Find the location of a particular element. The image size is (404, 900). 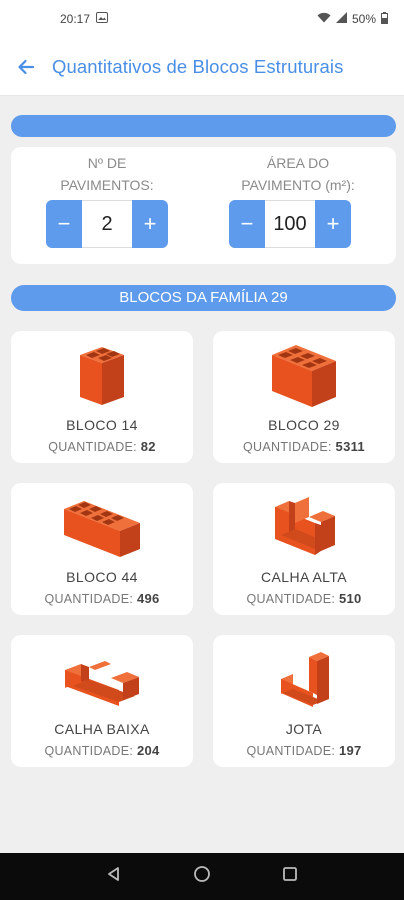

quantity-value: 197 is located at coordinates (350, 750).